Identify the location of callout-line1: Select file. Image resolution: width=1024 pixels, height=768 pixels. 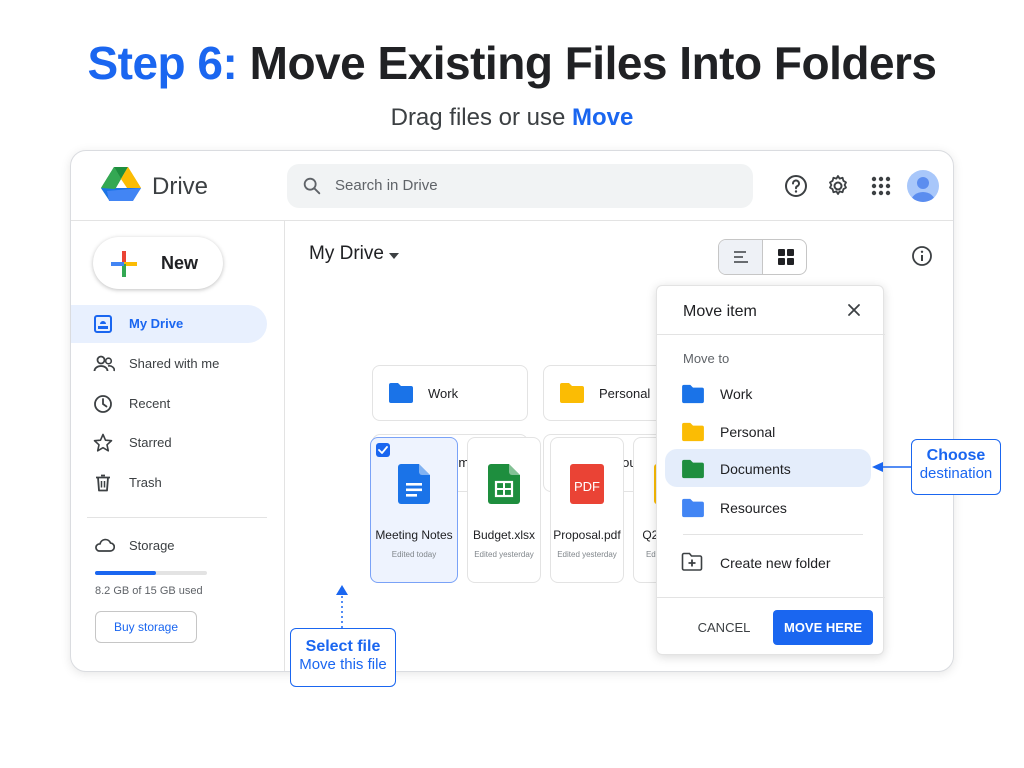
(343, 646).